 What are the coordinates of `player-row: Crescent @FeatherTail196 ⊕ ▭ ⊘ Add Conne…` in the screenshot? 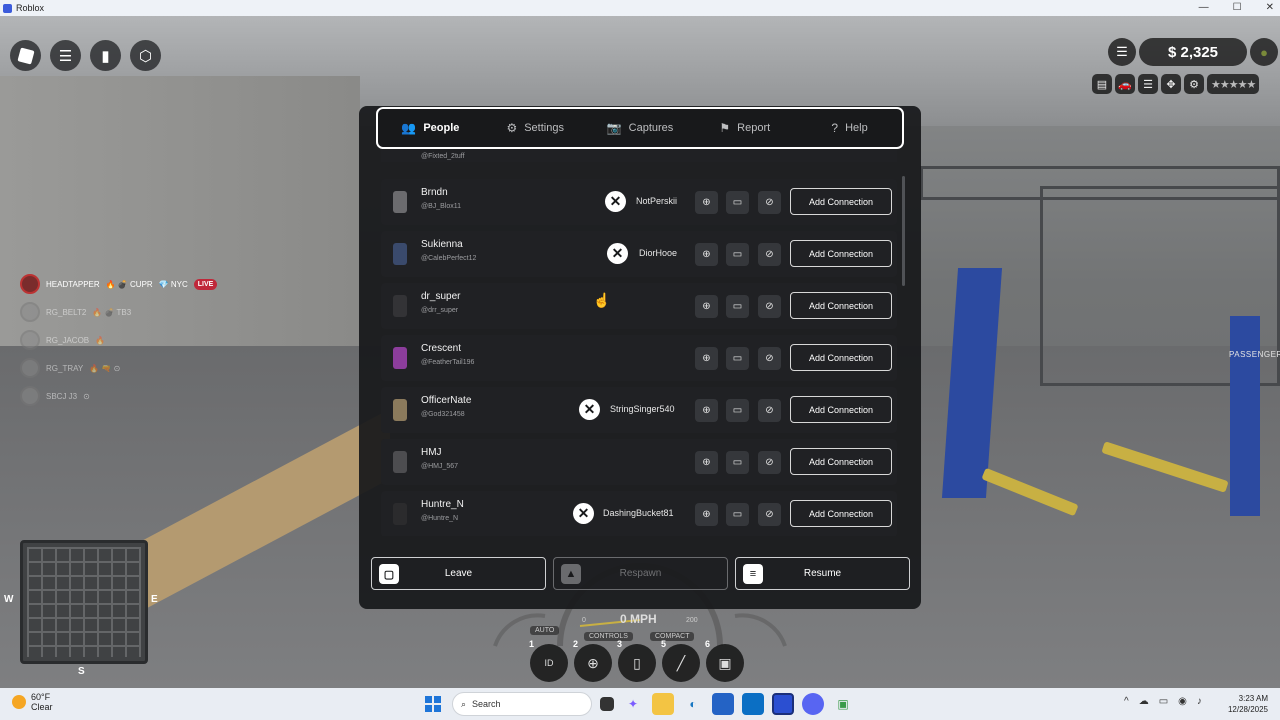 It's located at (639, 358).